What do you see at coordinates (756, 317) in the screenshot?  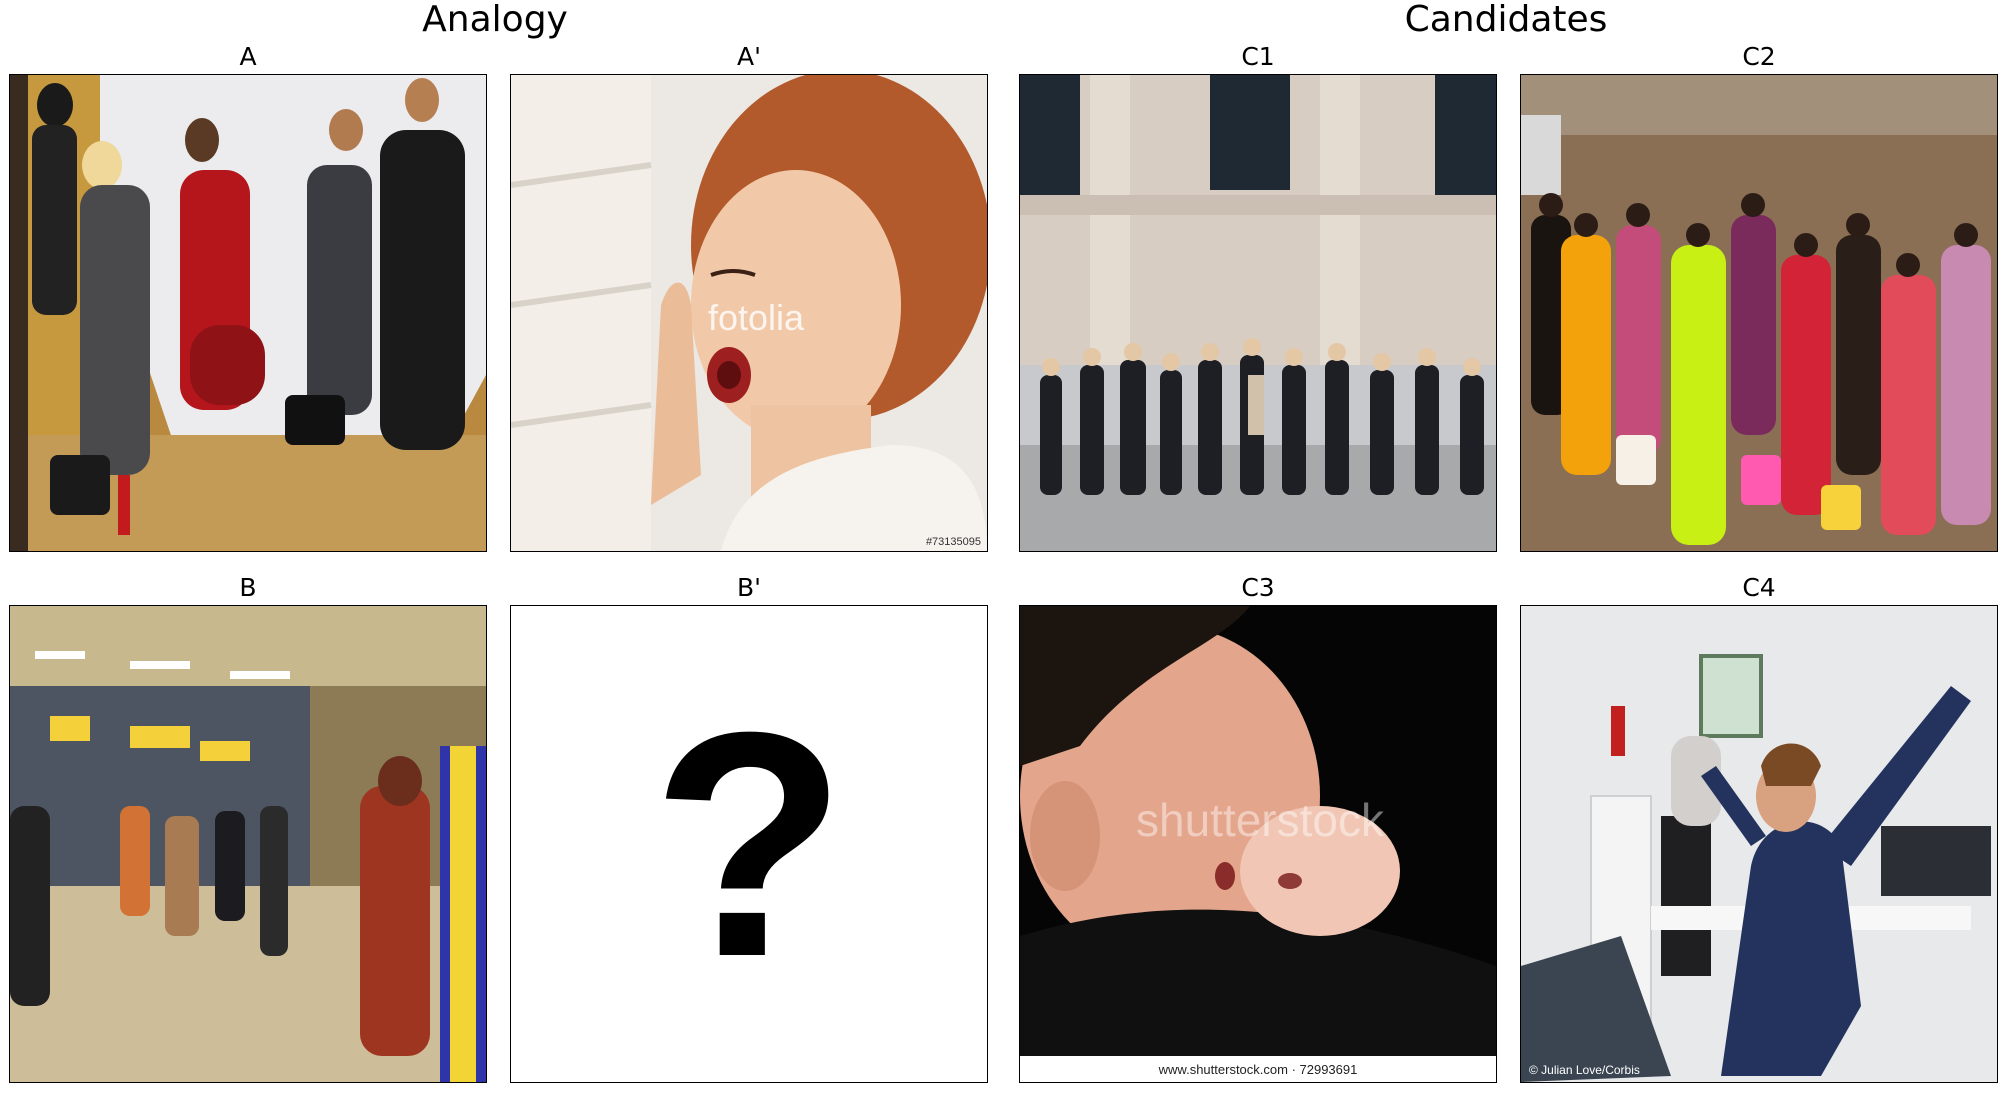 I see `fotolia-watermark: fotolia` at bounding box center [756, 317].